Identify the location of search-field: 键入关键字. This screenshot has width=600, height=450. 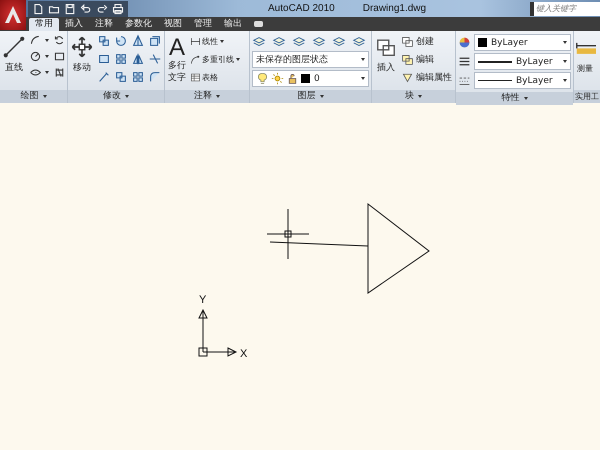
(565, 9).